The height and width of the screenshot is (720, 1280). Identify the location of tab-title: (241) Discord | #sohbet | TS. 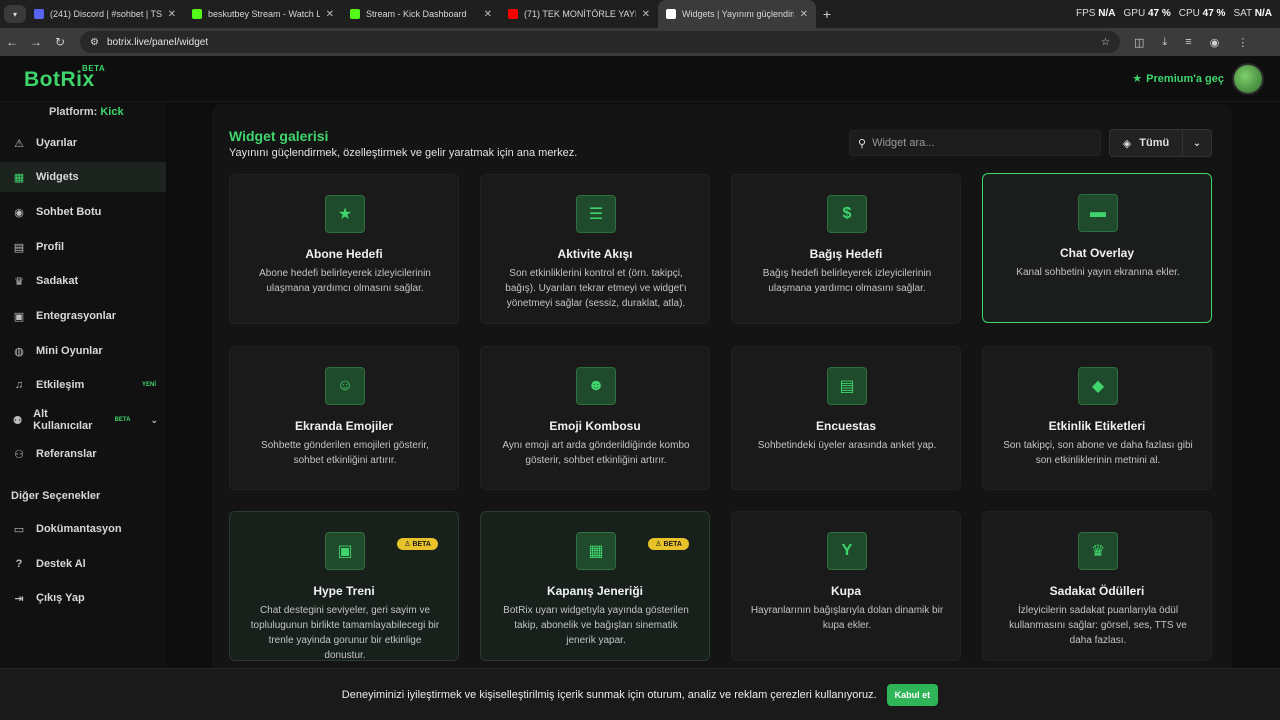
(106, 14).